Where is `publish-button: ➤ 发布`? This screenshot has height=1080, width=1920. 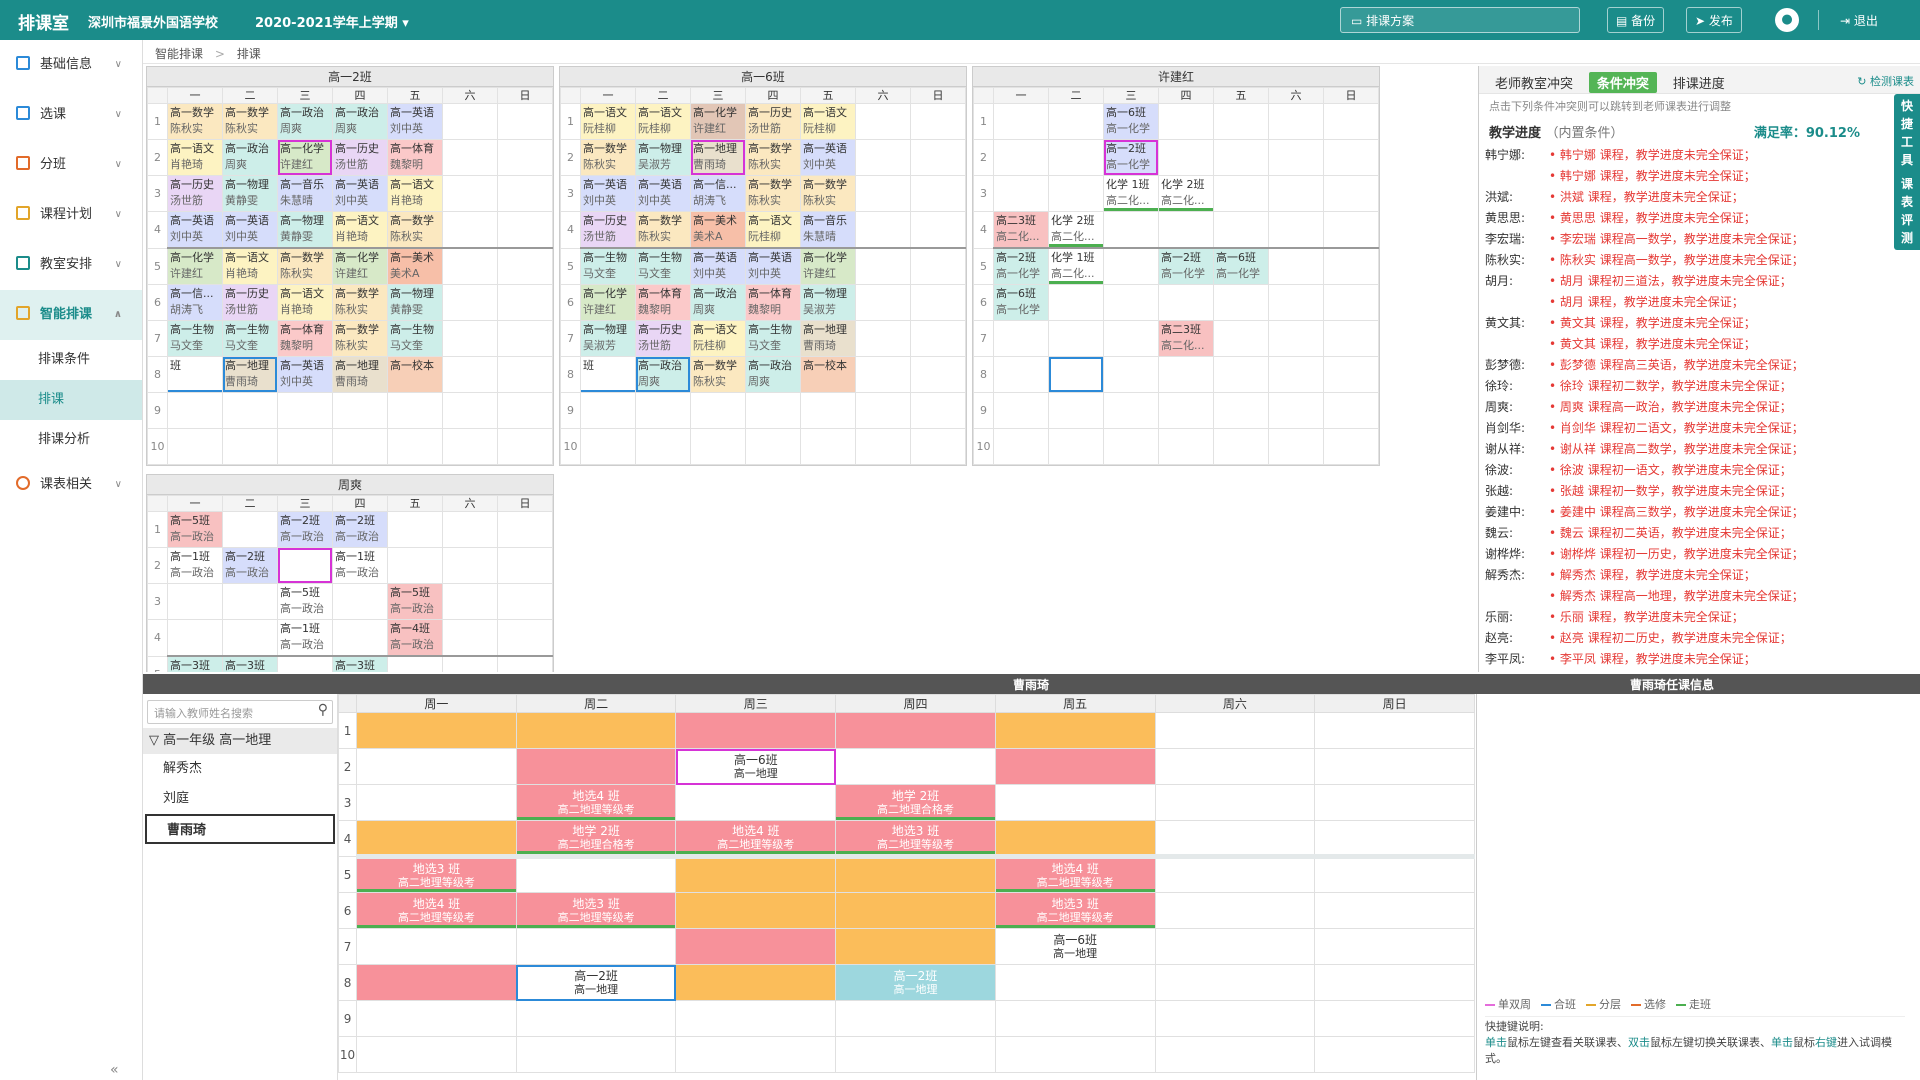 publish-button: ➤ 发布 is located at coordinates (1714, 20).